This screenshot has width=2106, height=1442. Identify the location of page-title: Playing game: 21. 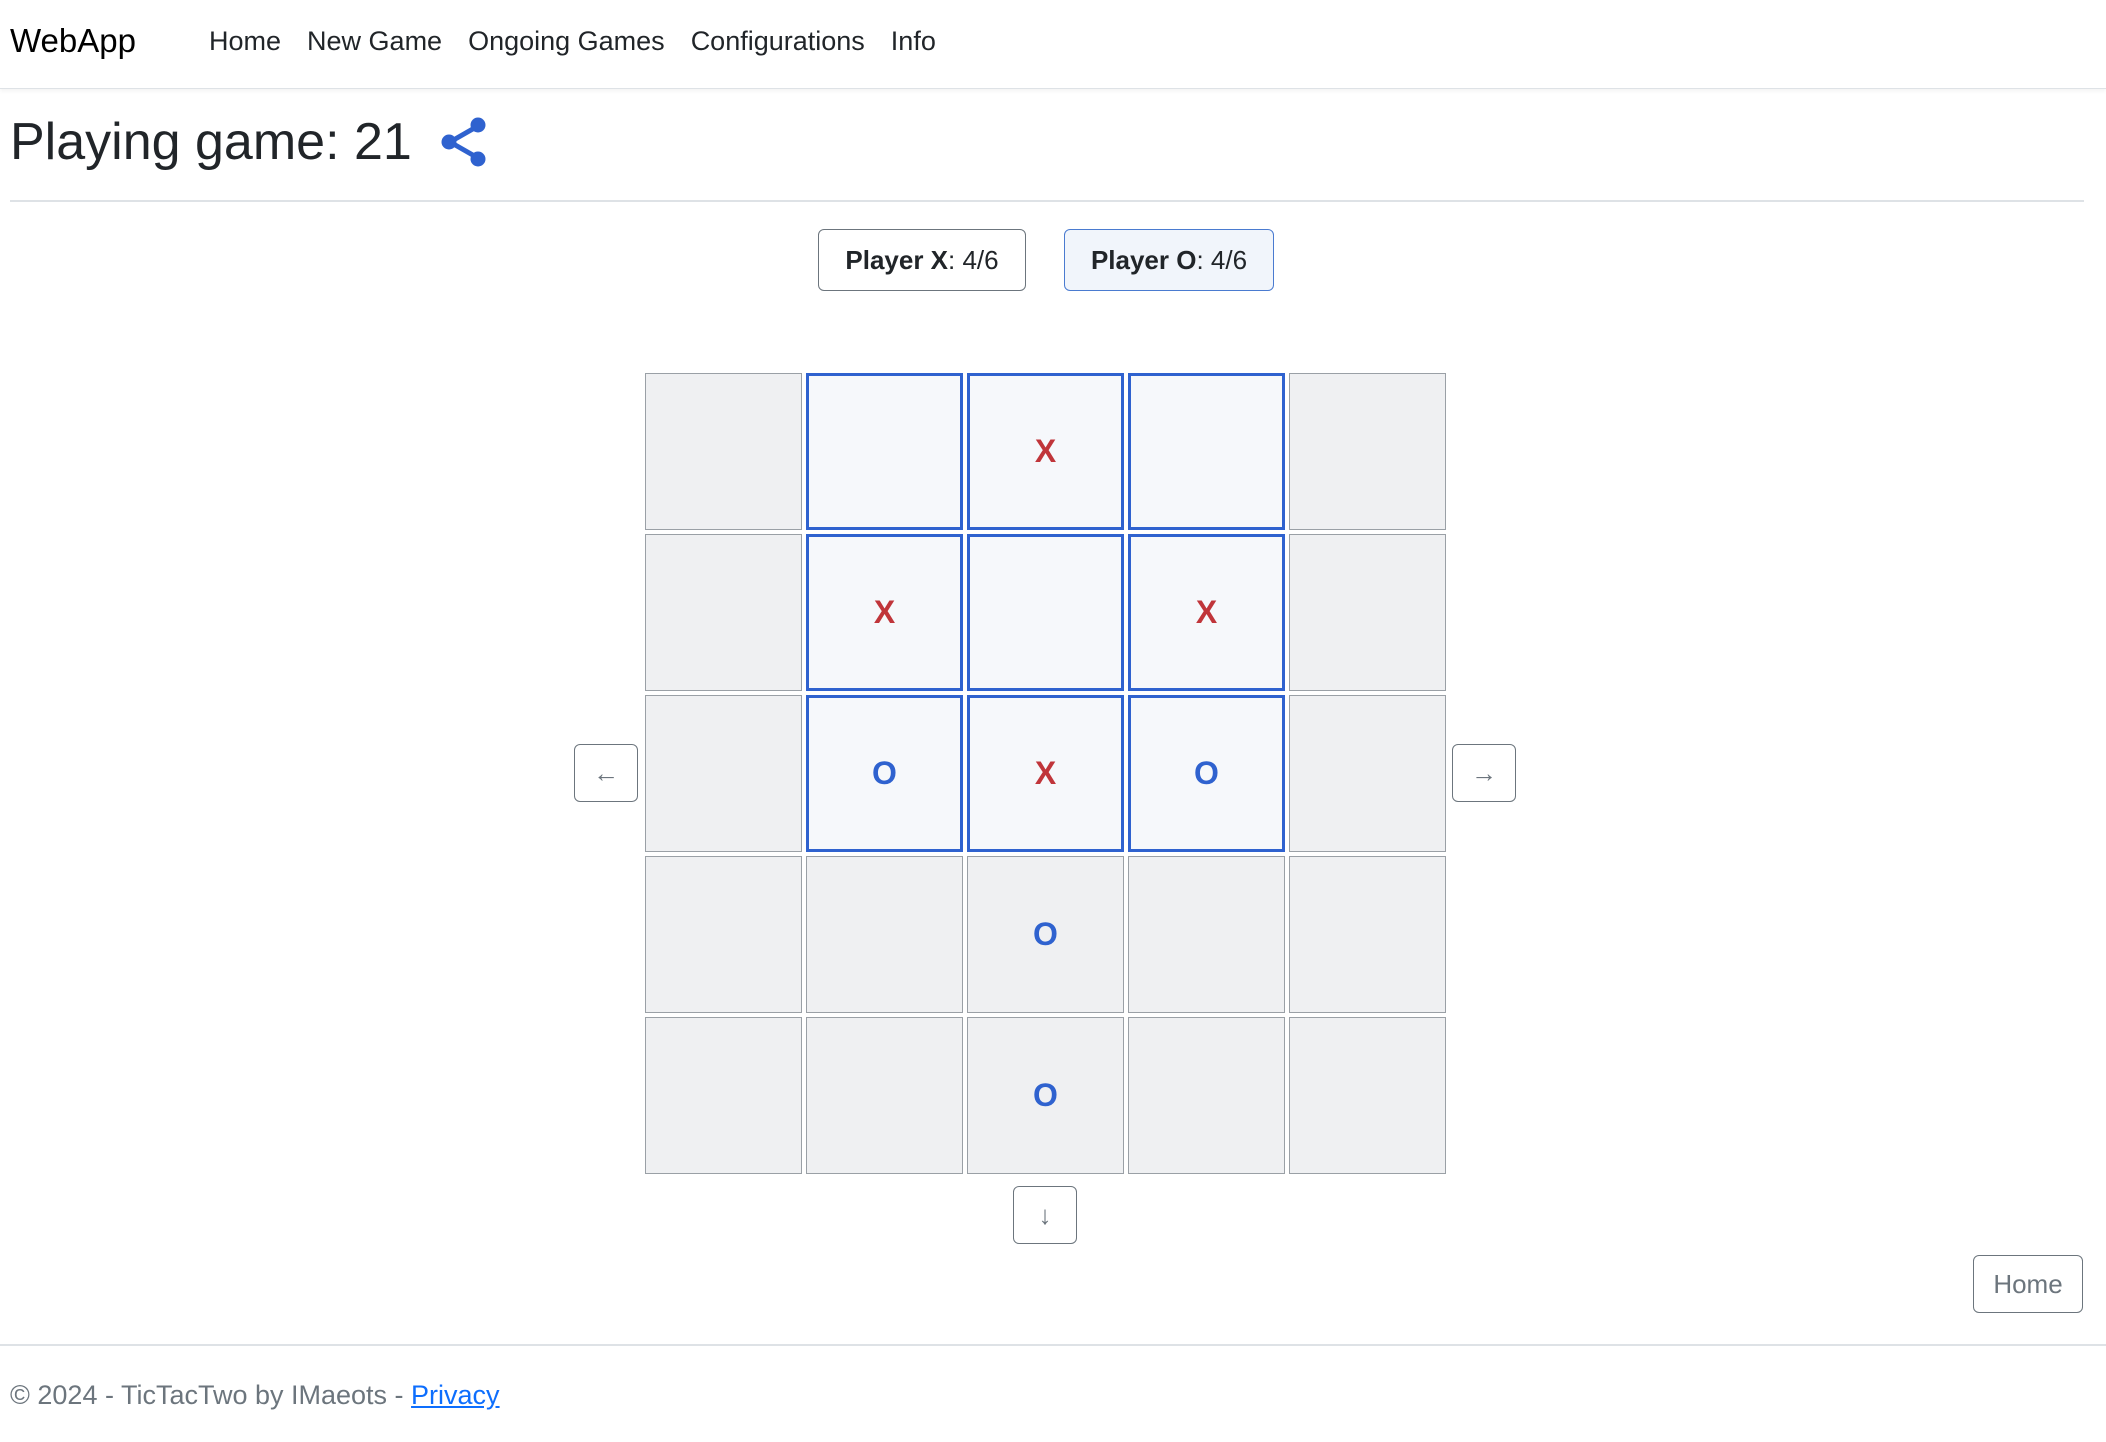
(211, 142).